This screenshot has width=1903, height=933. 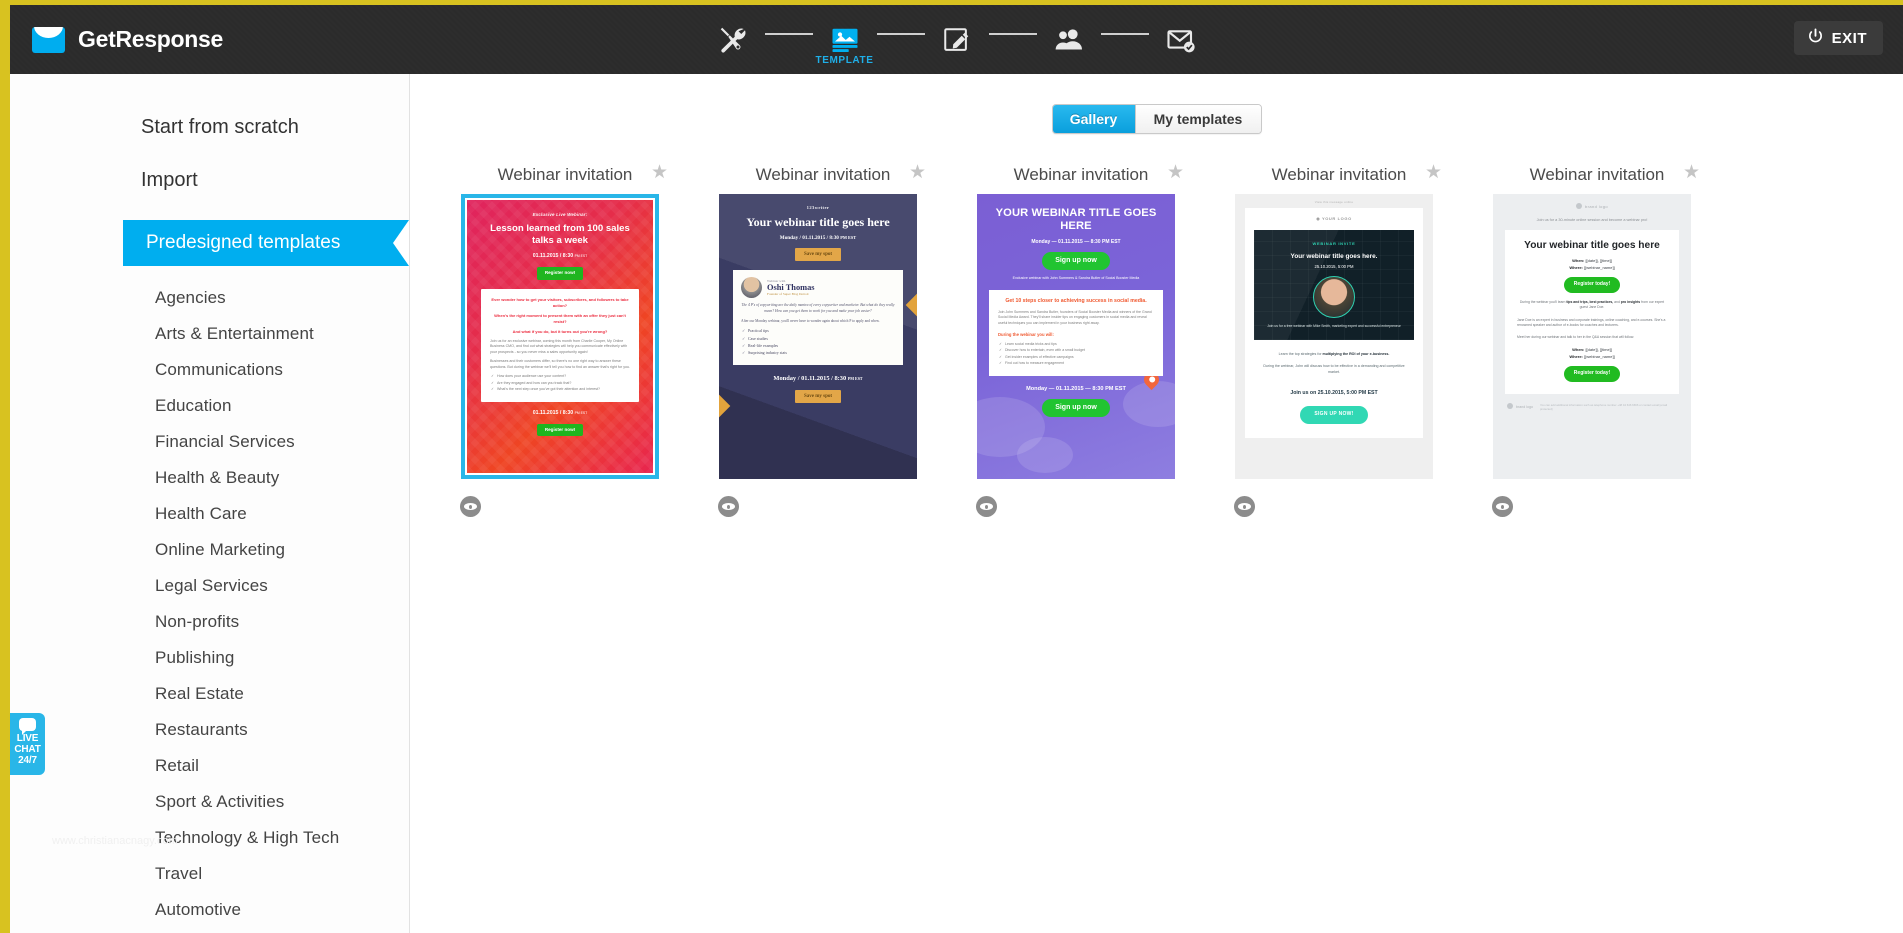 What do you see at coordinates (209, 910) in the screenshot?
I see `sidebar-item-automotive: Automotive` at bounding box center [209, 910].